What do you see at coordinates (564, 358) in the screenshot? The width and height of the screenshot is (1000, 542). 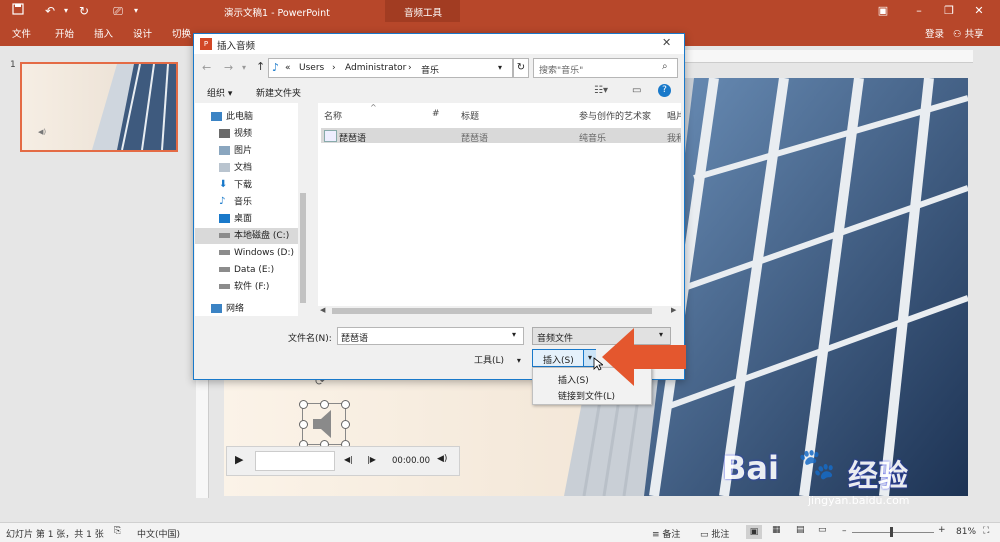 I see `insert-button: 插入(S) ▾` at bounding box center [564, 358].